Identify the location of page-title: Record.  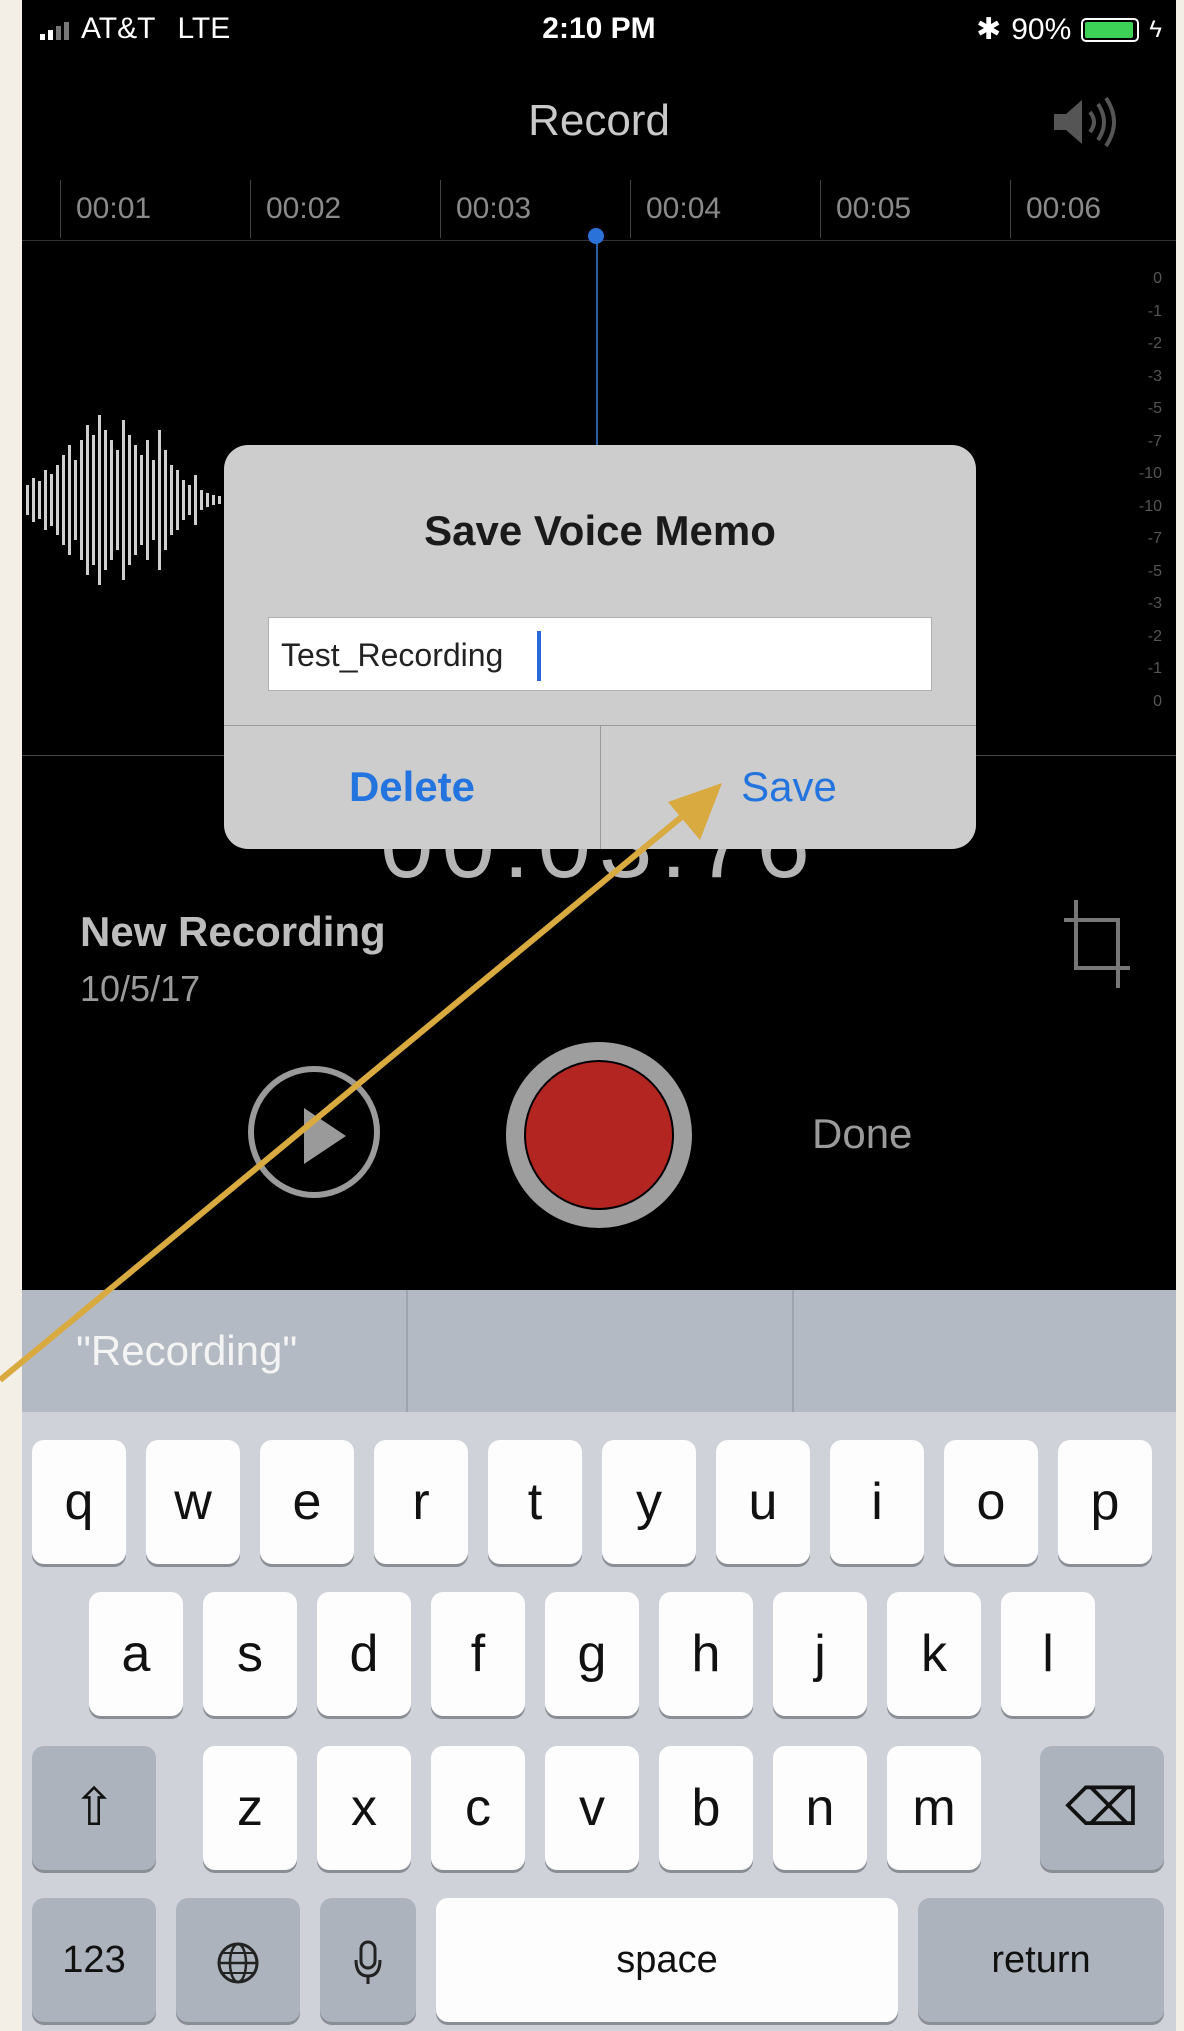
(599, 120).